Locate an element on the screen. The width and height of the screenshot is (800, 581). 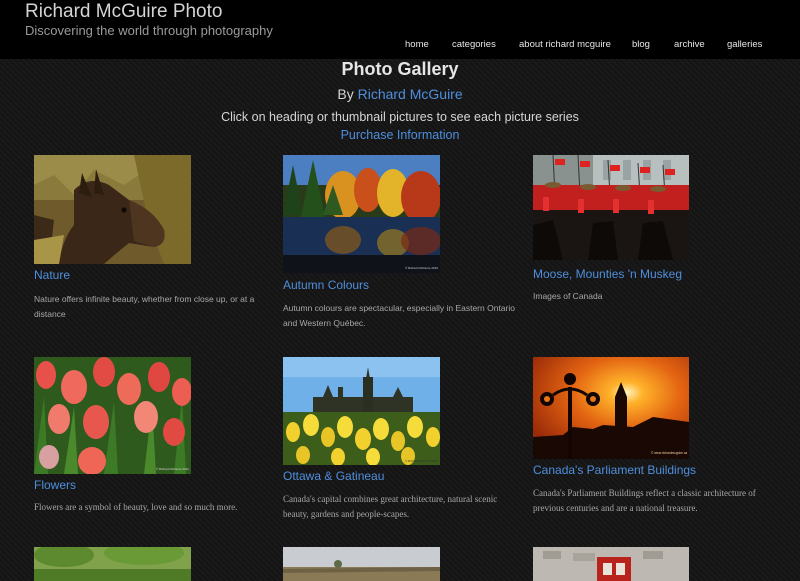
autumn-lake-photo: © Richard McGuire 2010 is located at coordinates (361, 214).